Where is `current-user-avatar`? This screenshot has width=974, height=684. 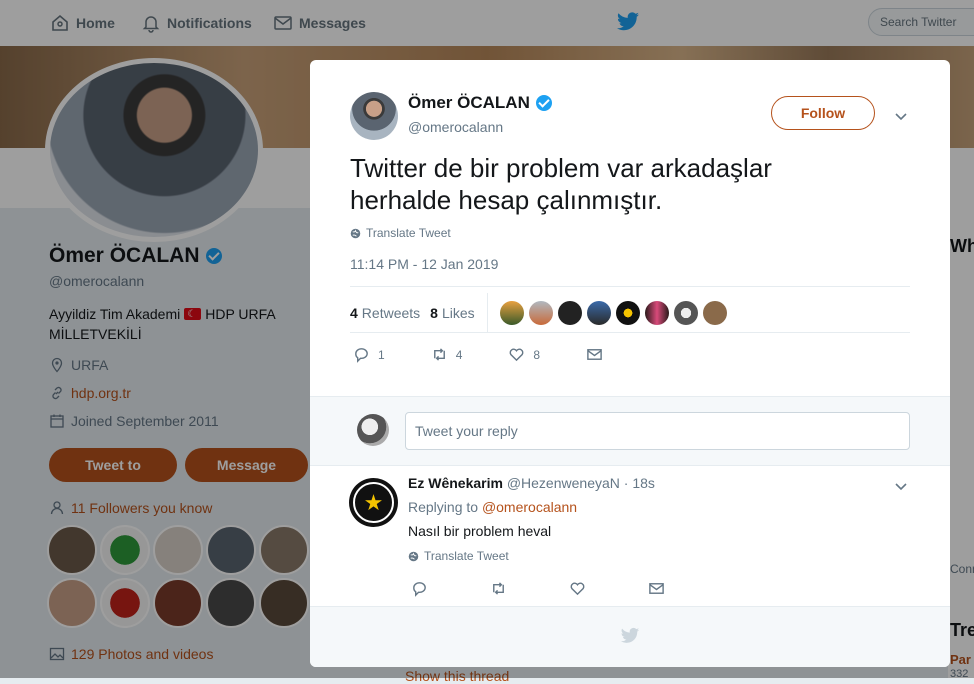
current-user-avatar is located at coordinates (373, 430).